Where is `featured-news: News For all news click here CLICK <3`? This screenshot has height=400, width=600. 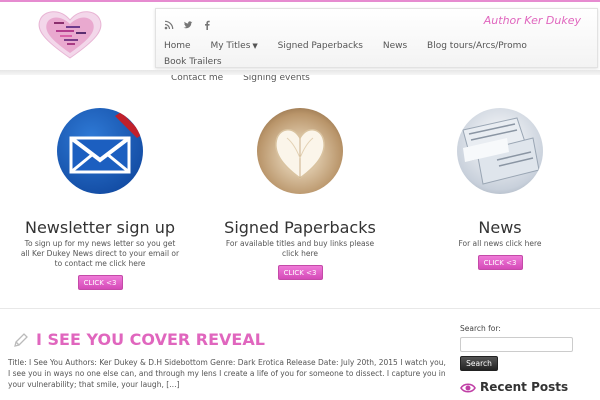
featured-news: News For all news click here CLICK <3 is located at coordinates (500, 189).